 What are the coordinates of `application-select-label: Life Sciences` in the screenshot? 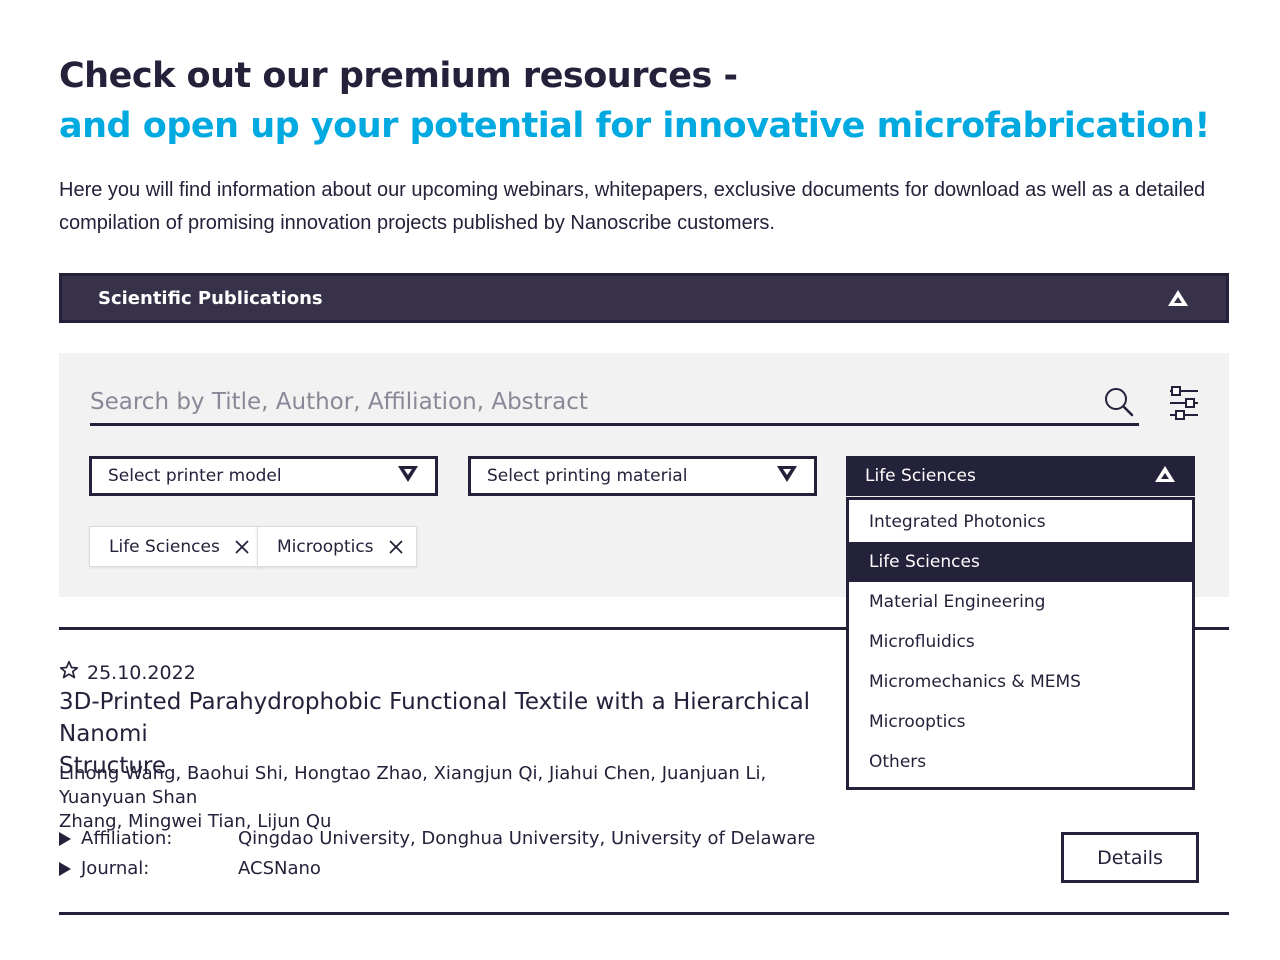 It's located at (920, 476).